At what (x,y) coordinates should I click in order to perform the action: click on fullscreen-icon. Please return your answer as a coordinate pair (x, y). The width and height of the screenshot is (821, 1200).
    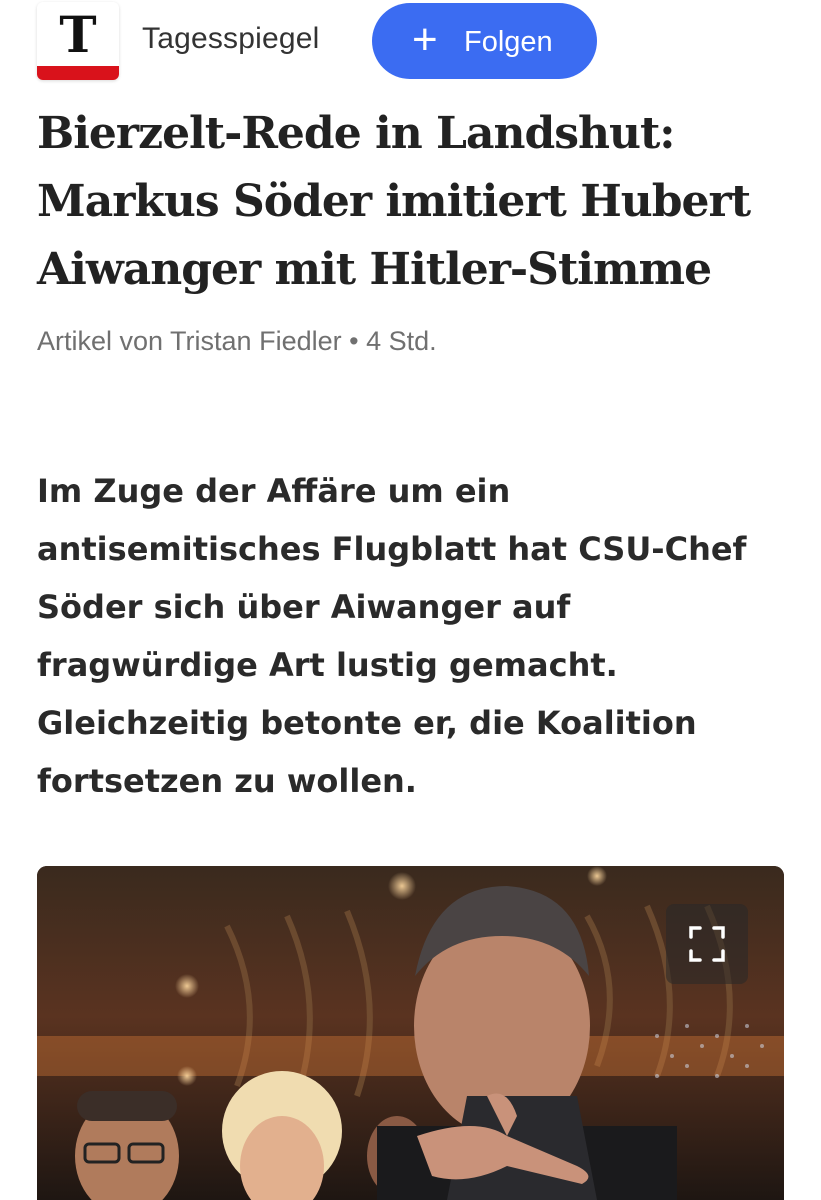
    Looking at the image, I should click on (707, 944).